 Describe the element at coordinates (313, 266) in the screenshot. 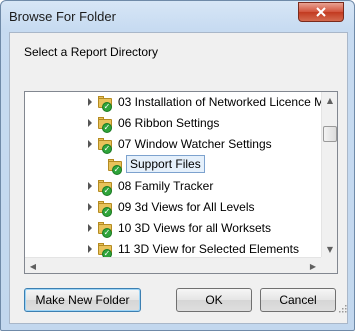

I see `scroll-right-icon: ▶` at that location.